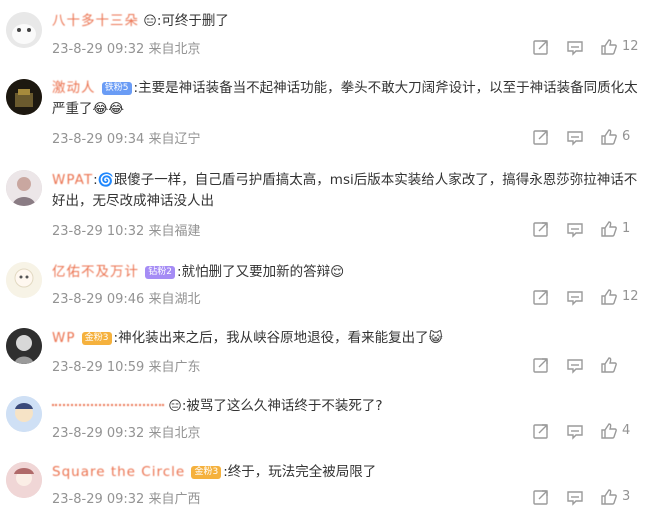 The height and width of the screenshot is (524, 658). Describe the element at coordinates (174, 231) in the screenshot. I see `comment-location: 来自福建` at that location.